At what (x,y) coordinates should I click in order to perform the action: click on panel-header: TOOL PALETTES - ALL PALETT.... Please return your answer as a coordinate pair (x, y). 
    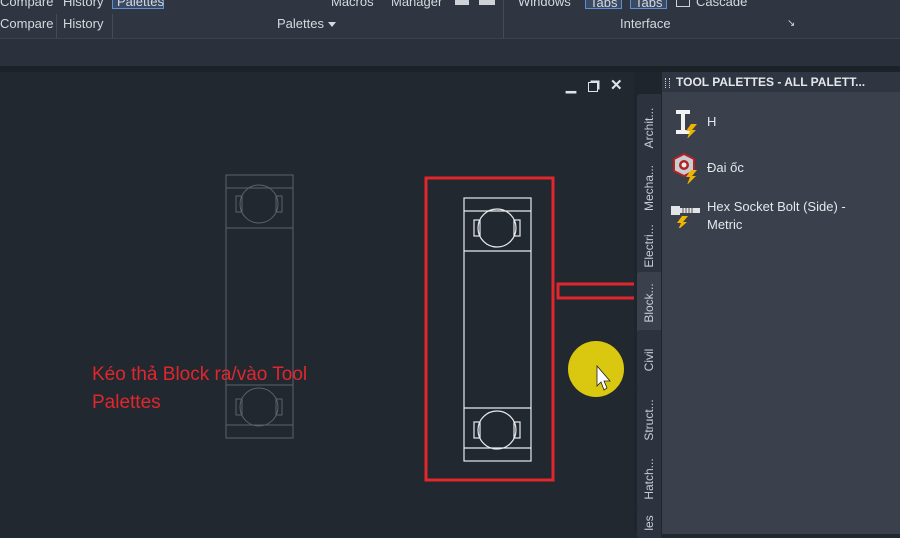
    Looking at the image, I should click on (781, 82).